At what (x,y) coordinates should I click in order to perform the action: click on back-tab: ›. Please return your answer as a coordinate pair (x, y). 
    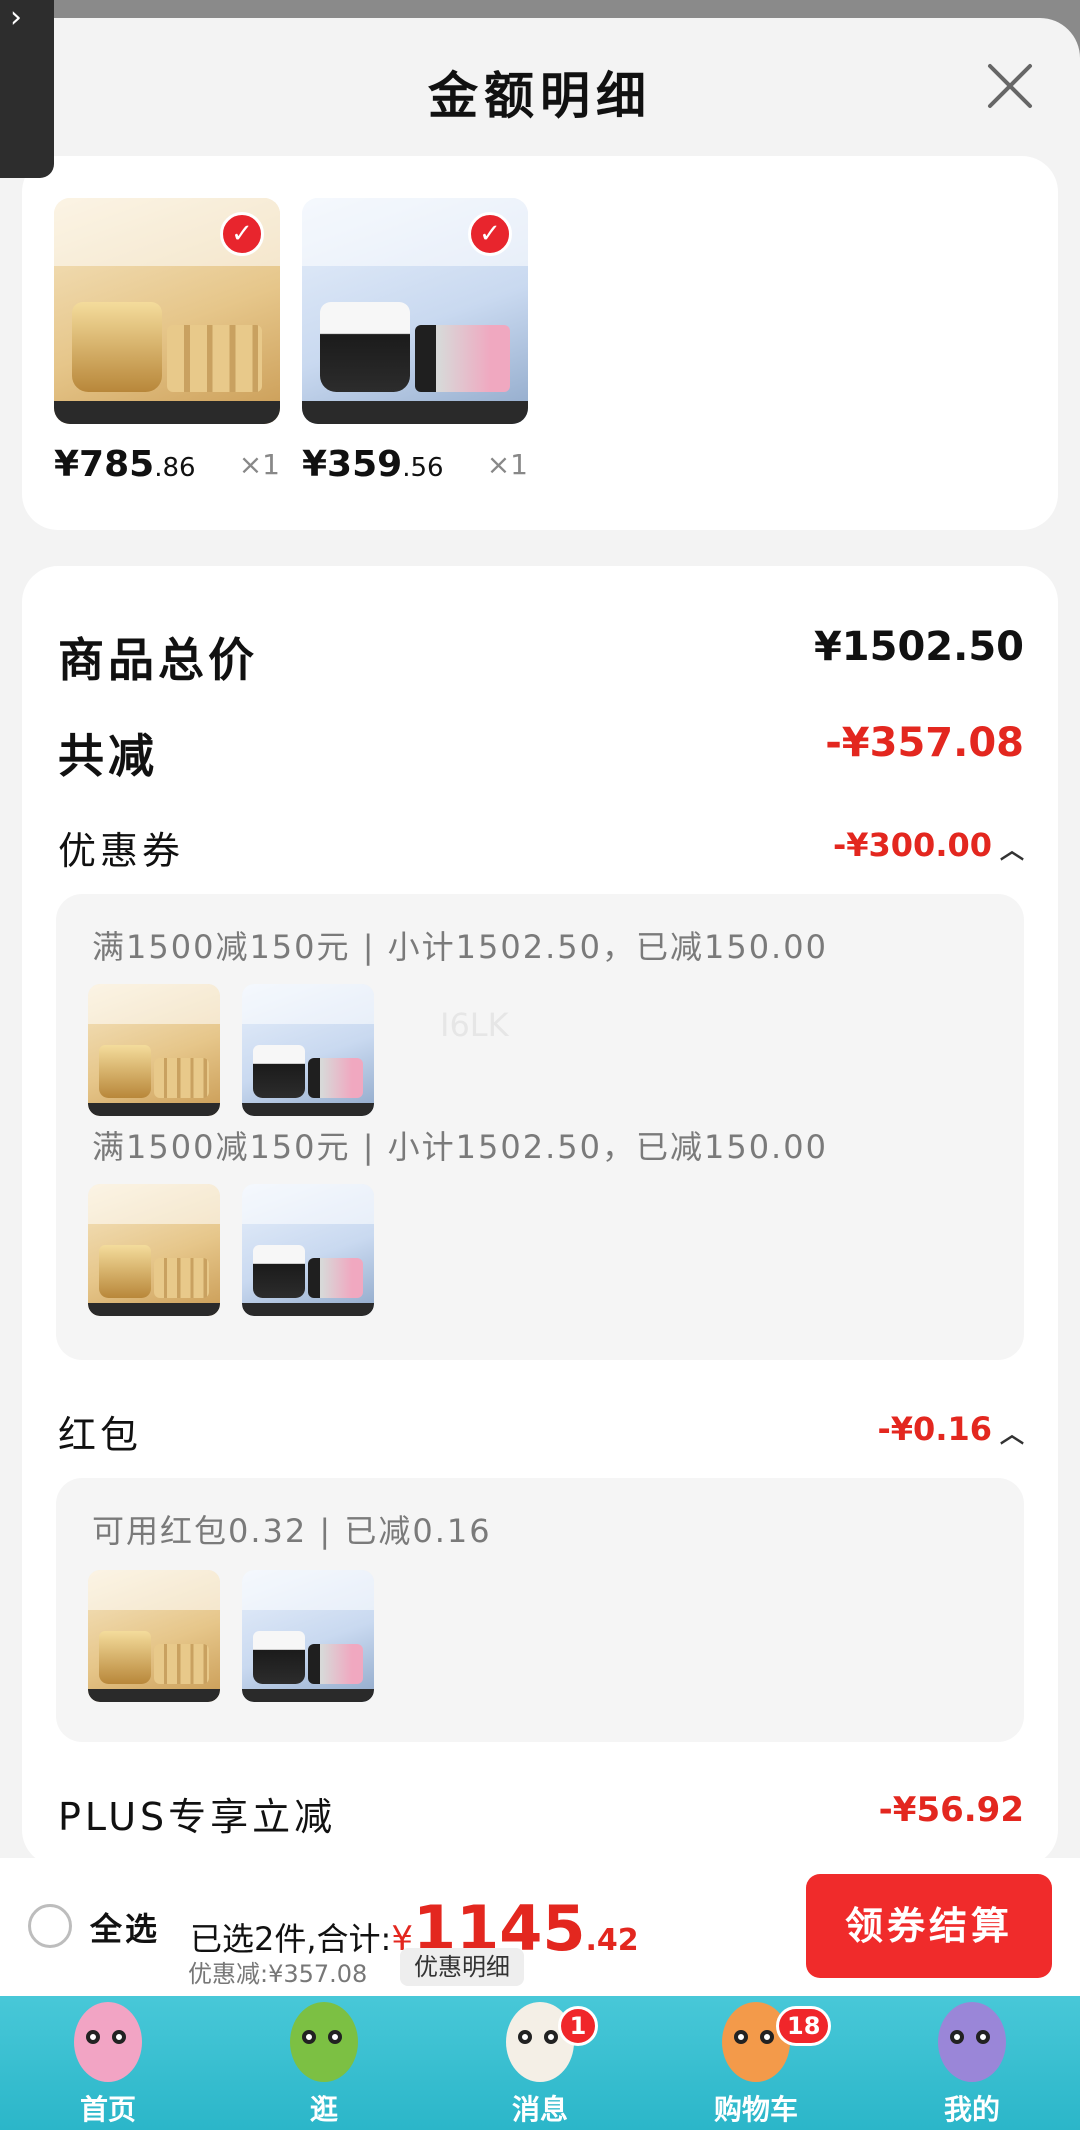
    Looking at the image, I should click on (27, 89).